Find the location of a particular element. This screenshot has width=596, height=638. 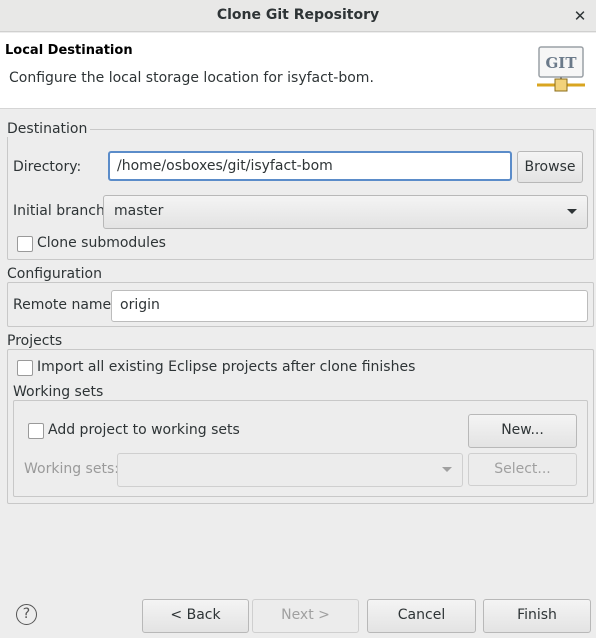

finish-button: Finish is located at coordinates (537, 616).